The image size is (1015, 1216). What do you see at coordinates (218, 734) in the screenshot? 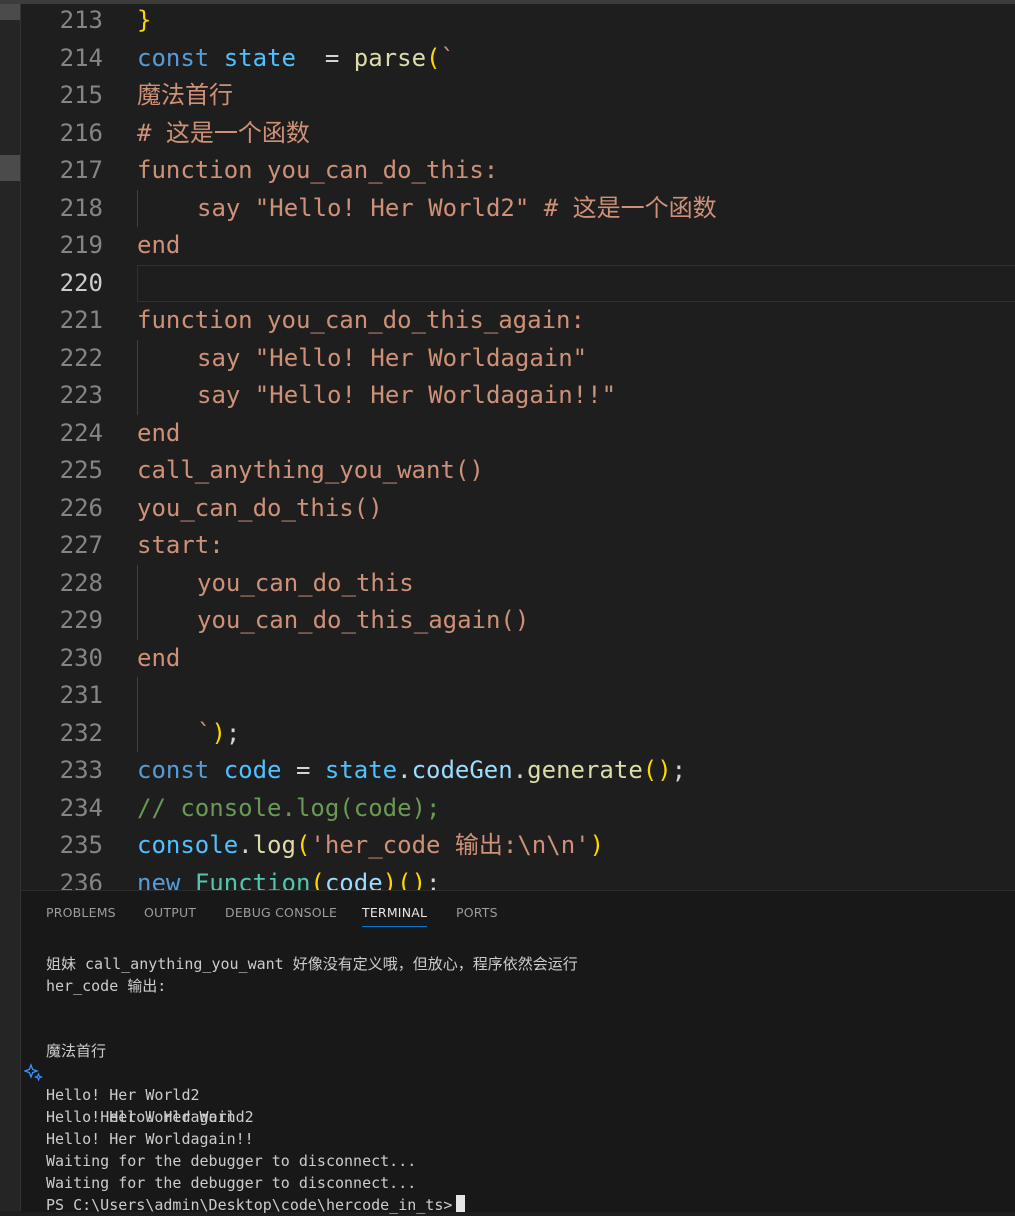
I see `line-content: `);` at bounding box center [218, 734].